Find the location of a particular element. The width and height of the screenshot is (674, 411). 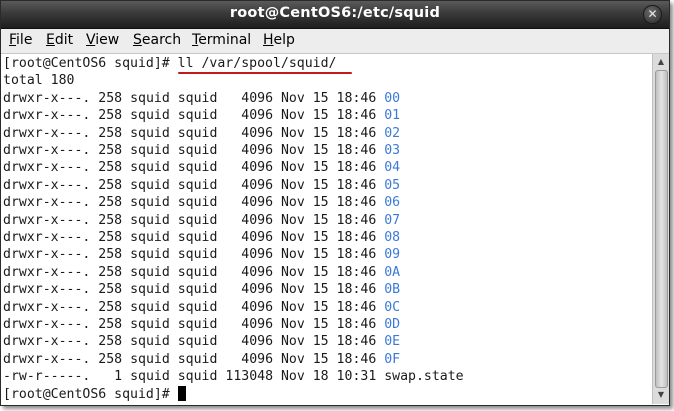

menu-file: File is located at coordinates (20, 40).